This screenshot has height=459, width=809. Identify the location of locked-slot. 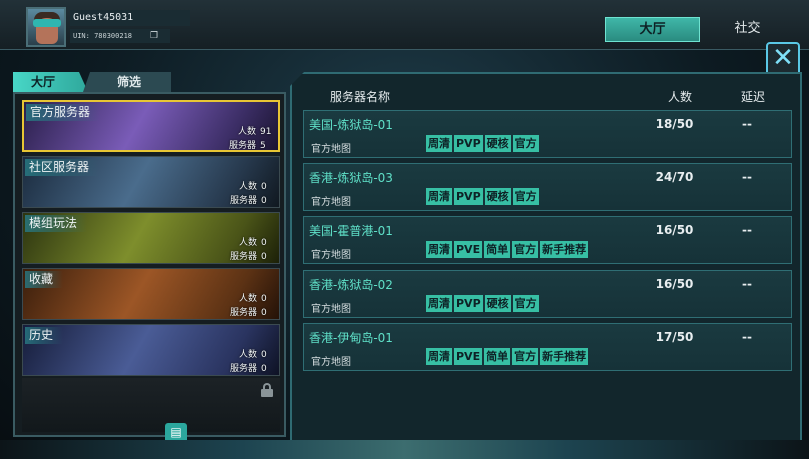
(151, 405).